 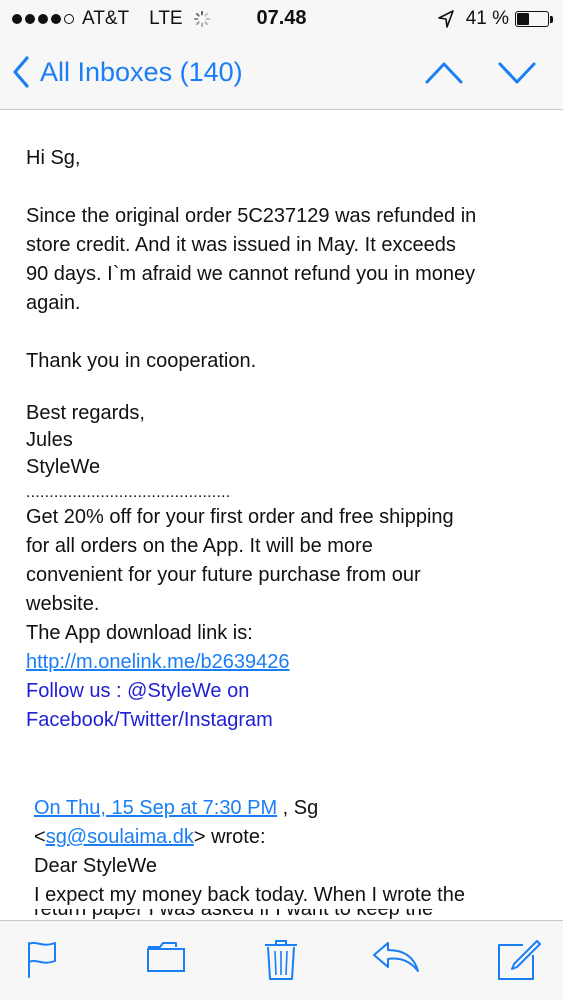 What do you see at coordinates (517, 73) in the screenshot?
I see `next-message-button` at bounding box center [517, 73].